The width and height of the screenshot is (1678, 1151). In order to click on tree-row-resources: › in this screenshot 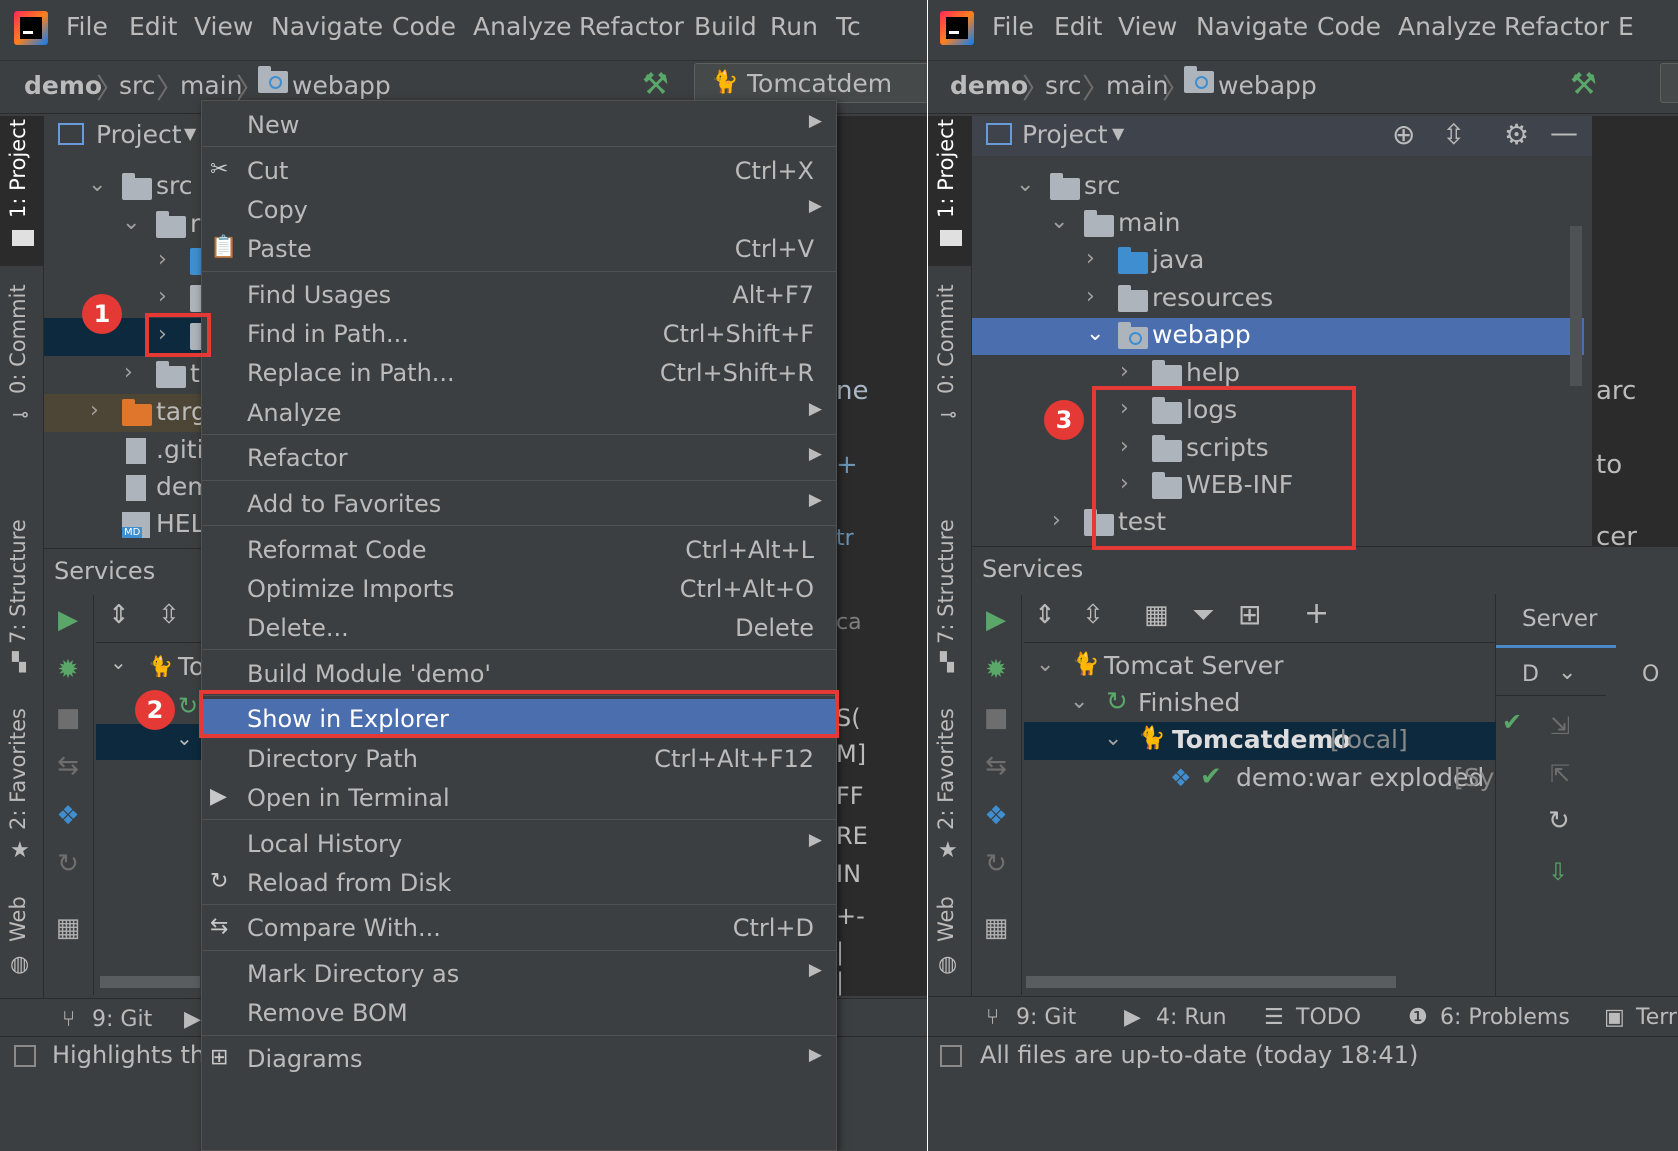, I will do `click(132, 300)`.